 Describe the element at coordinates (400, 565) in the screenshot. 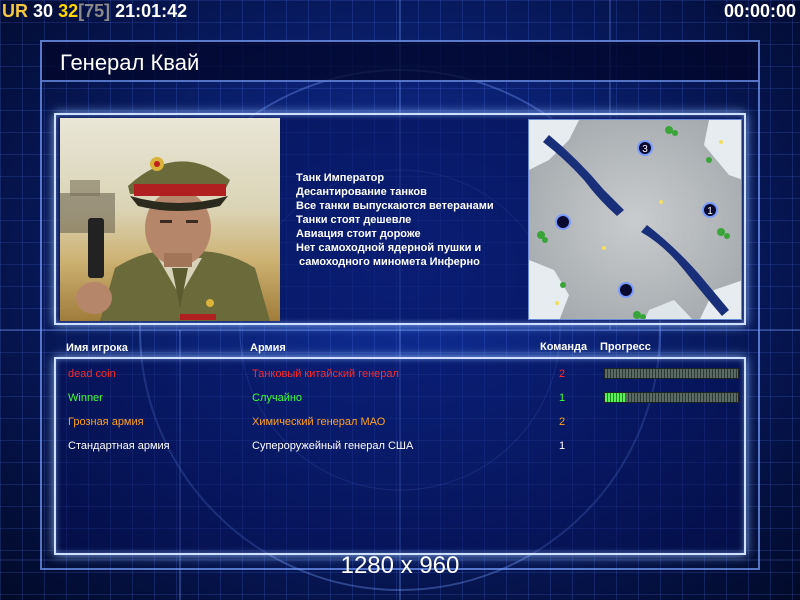

I see `resolution-label: 1280 x 960` at that location.